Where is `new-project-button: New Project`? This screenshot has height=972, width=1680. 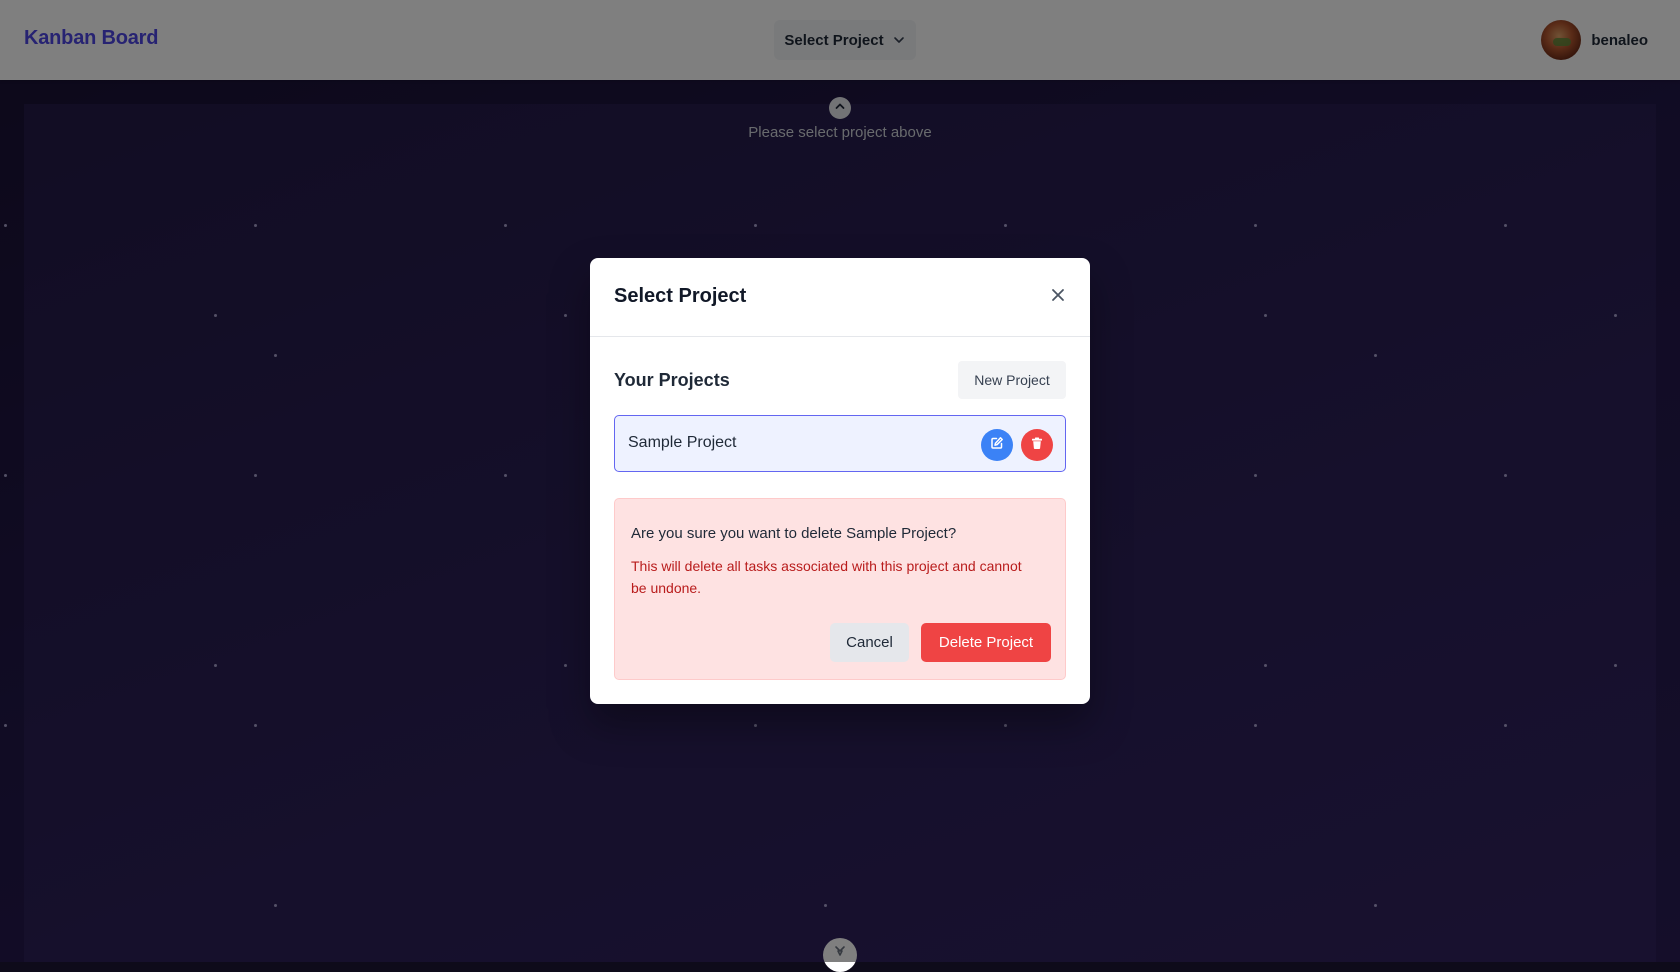 new-project-button: New Project is located at coordinates (1012, 380).